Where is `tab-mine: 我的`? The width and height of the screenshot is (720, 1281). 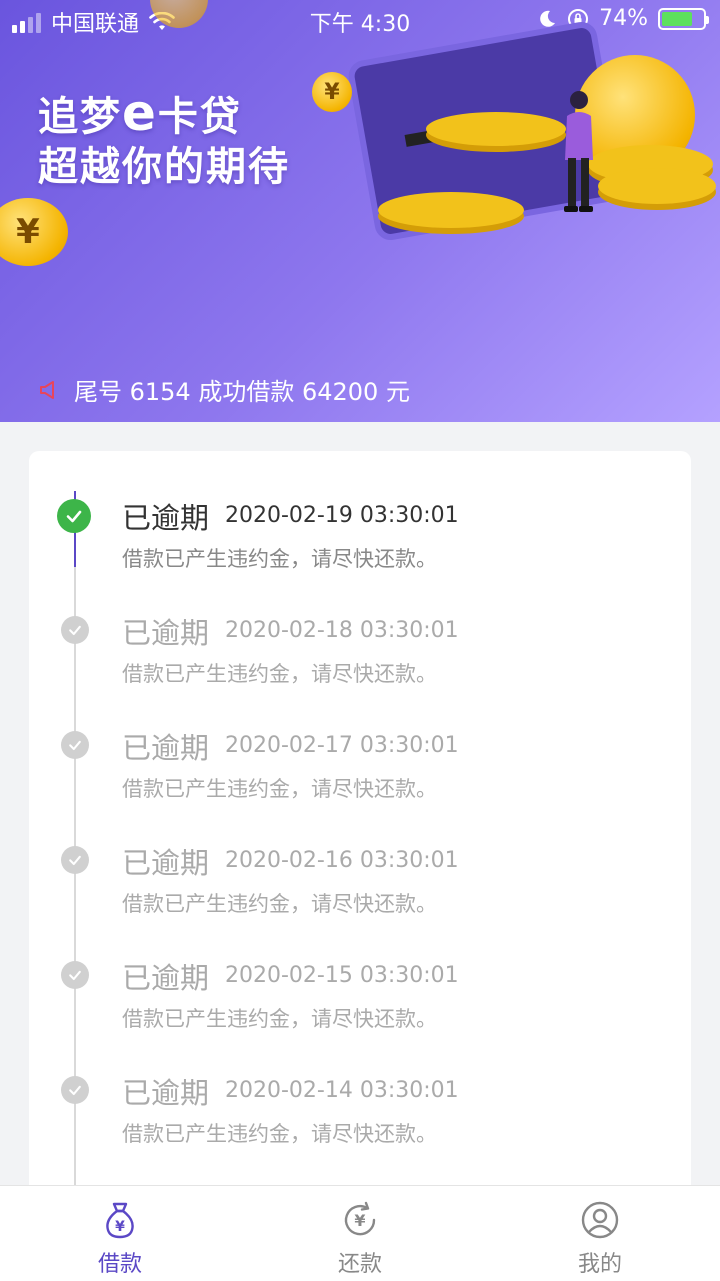 tab-mine: 我的 is located at coordinates (600, 1233).